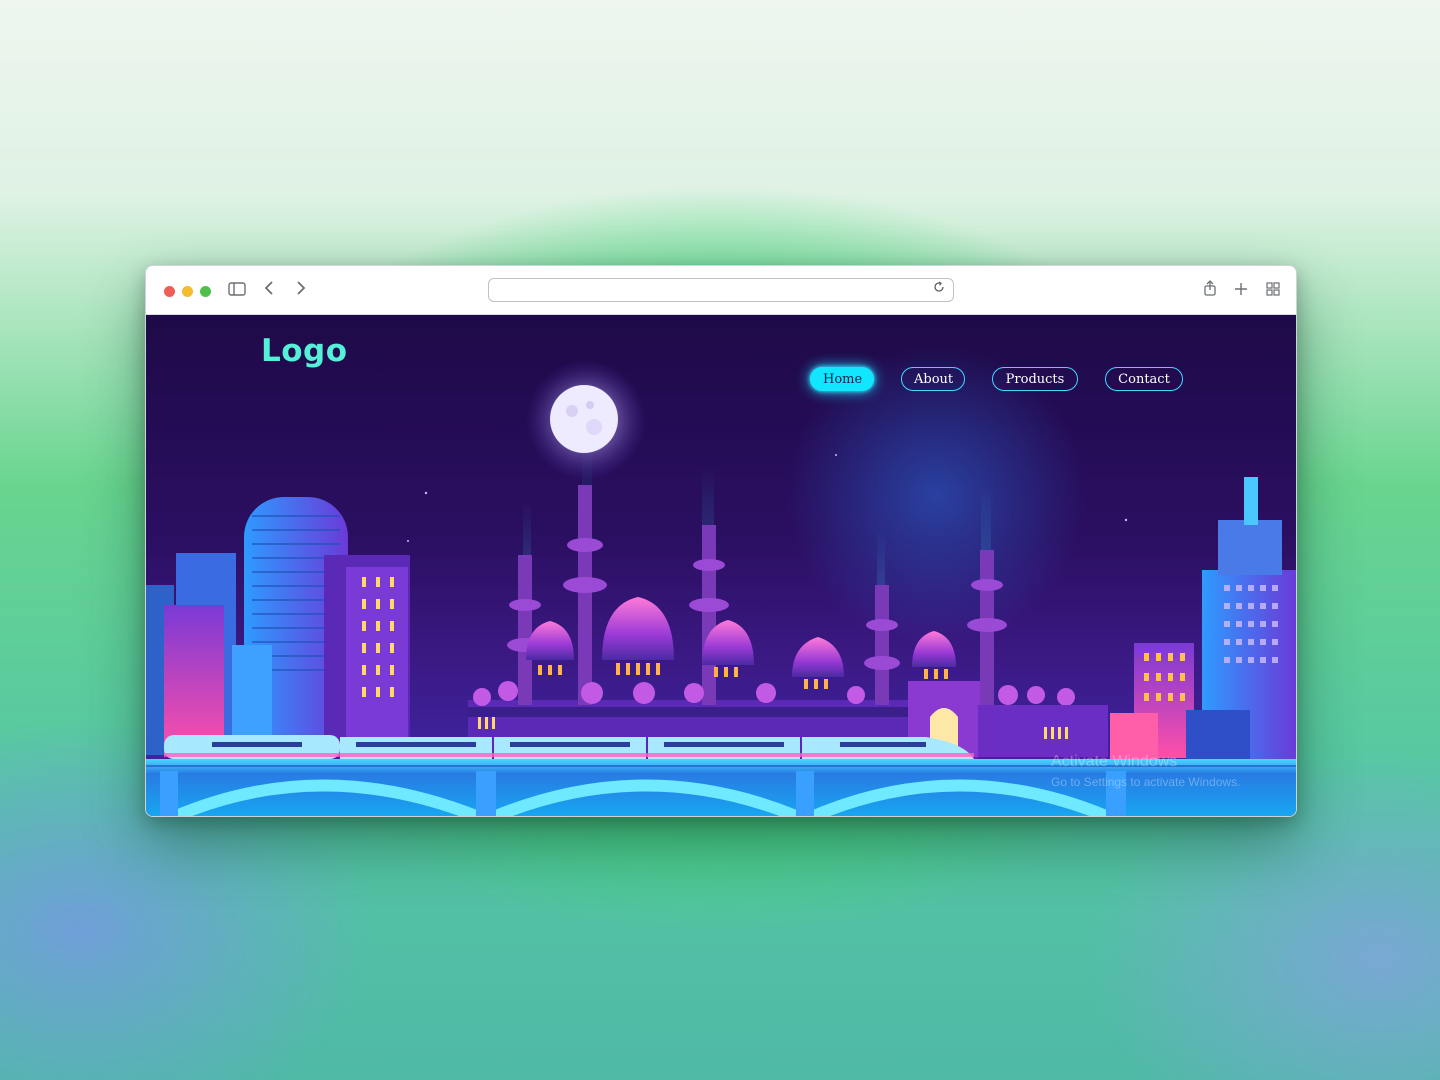 This screenshot has height=1080, width=1440. What do you see at coordinates (1241, 291) in the screenshot?
I see `new-tab-icon` at bounding box center [1241, 291].